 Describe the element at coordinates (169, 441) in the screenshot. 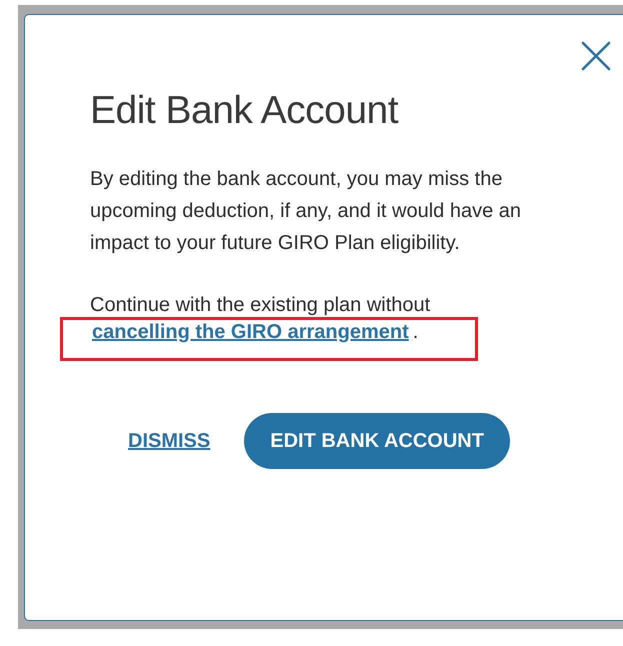

I see `dismiss-button: DISMISS` at that location.